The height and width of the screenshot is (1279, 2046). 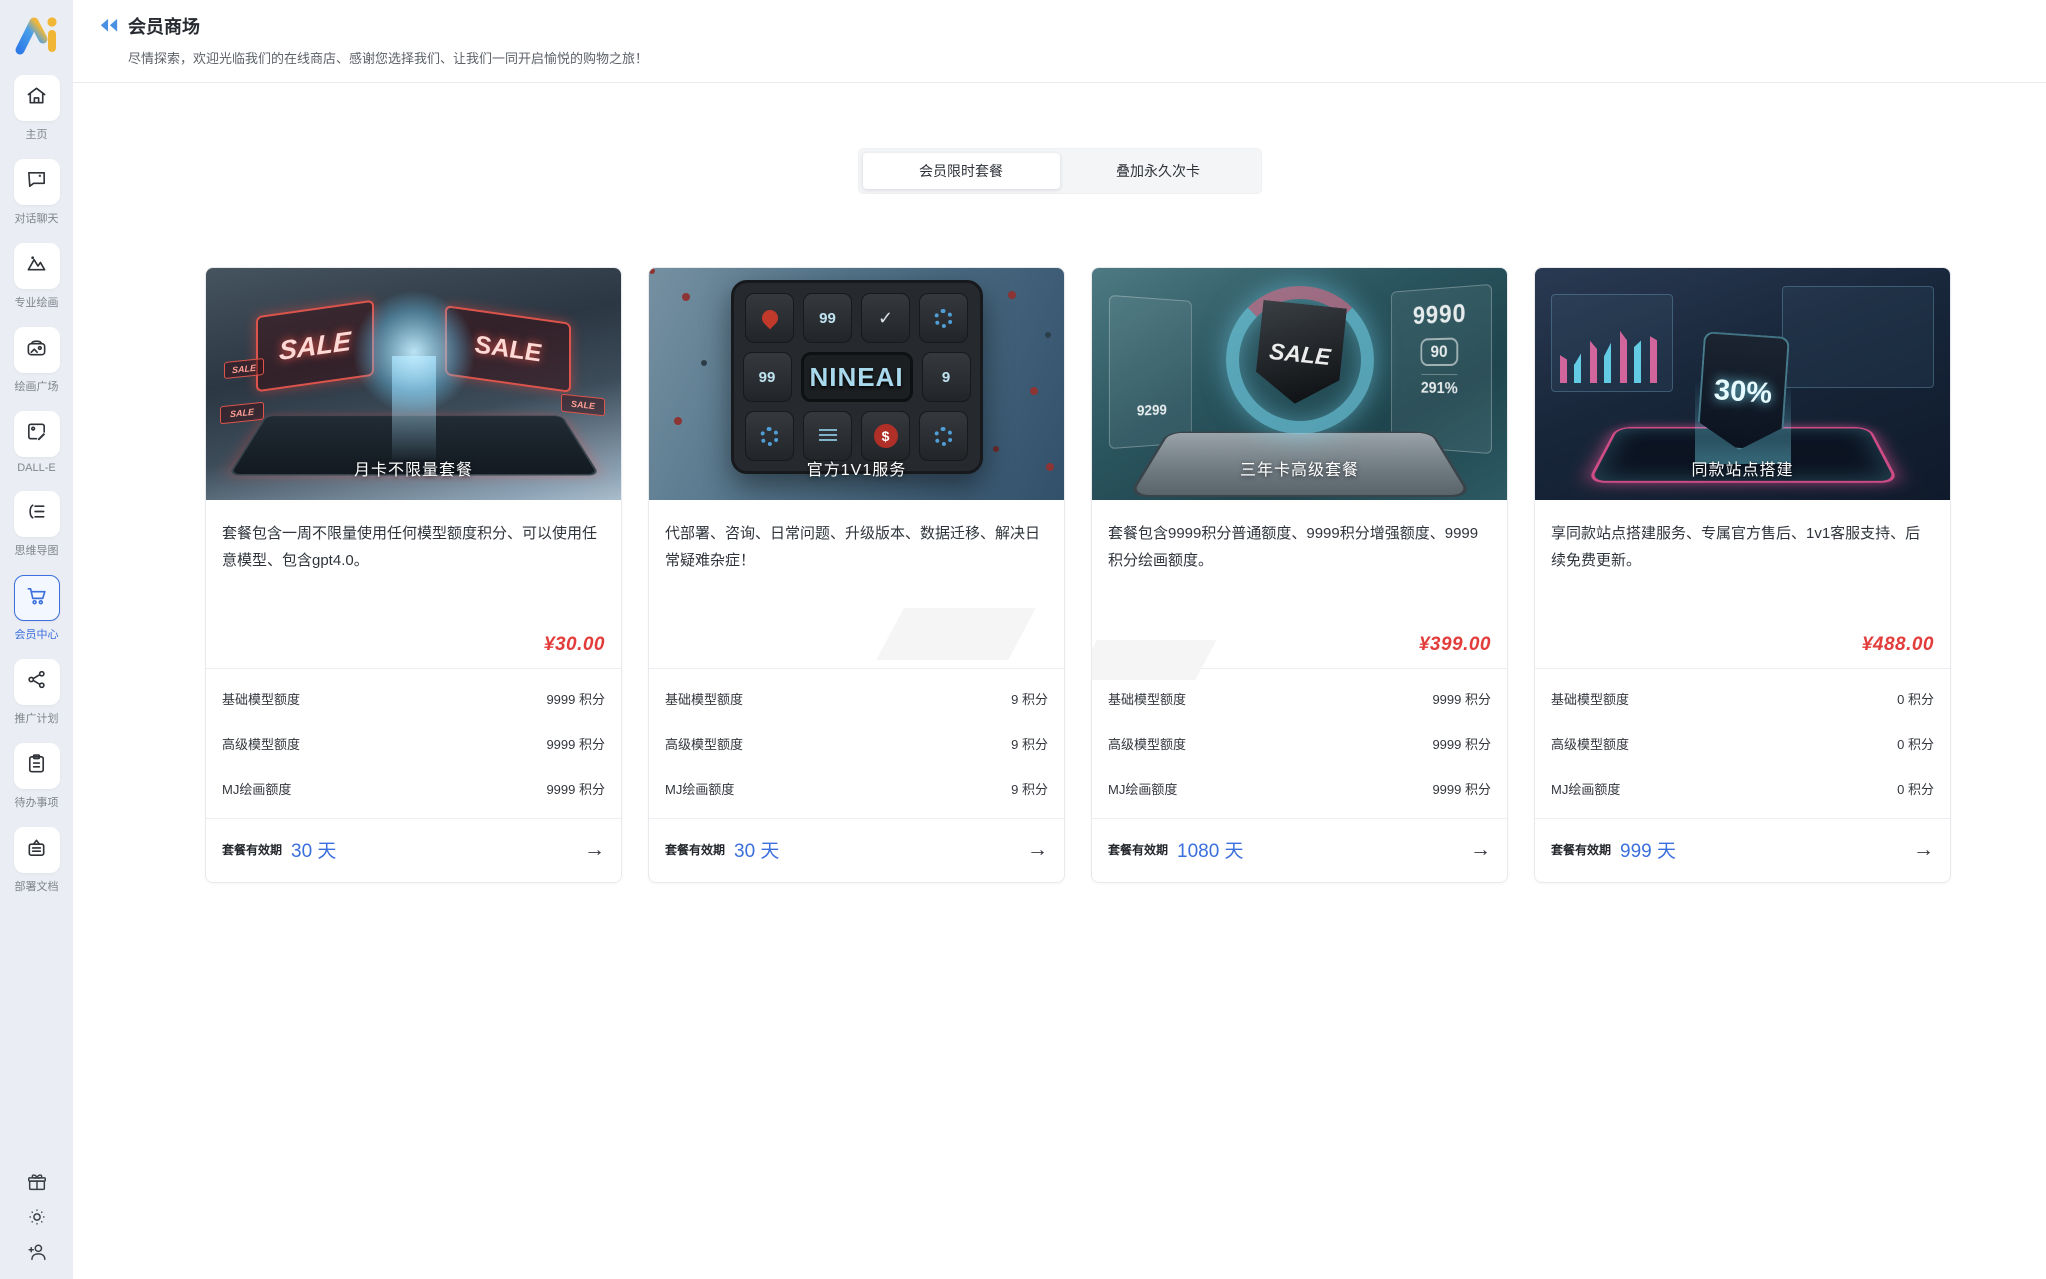 I want to click on chat-icon, so click(x=36, y=182).